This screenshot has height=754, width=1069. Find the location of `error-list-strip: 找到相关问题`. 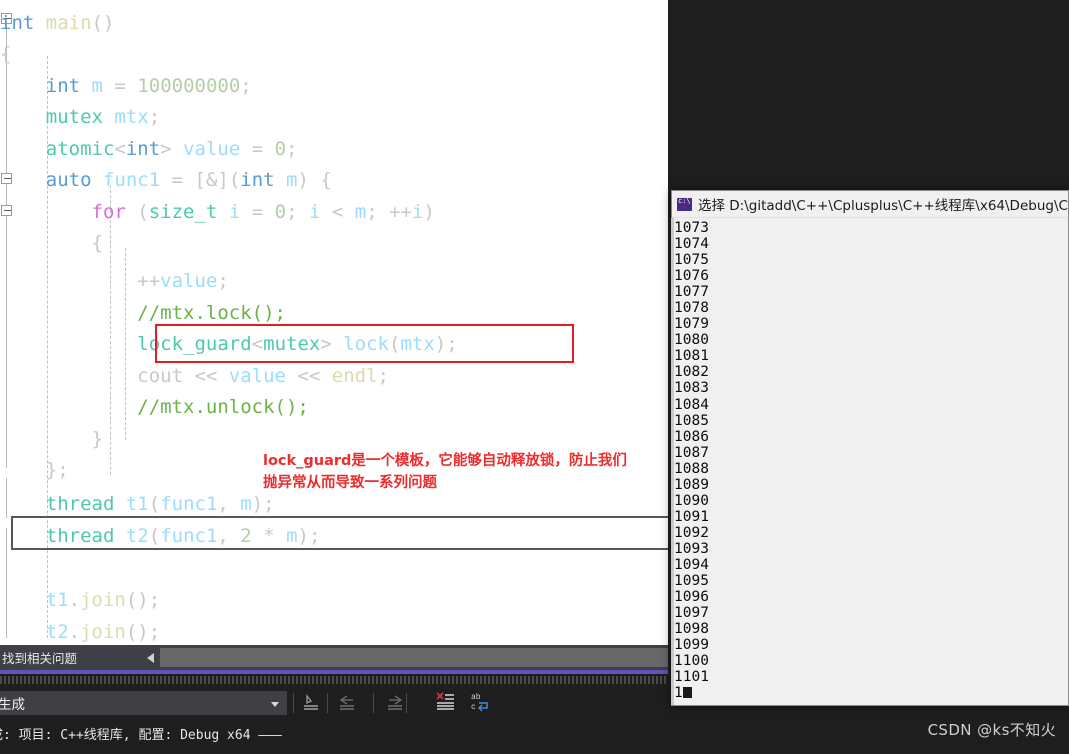

error-list-strip: 找到相关问题 is located at coordinates (334, 657).